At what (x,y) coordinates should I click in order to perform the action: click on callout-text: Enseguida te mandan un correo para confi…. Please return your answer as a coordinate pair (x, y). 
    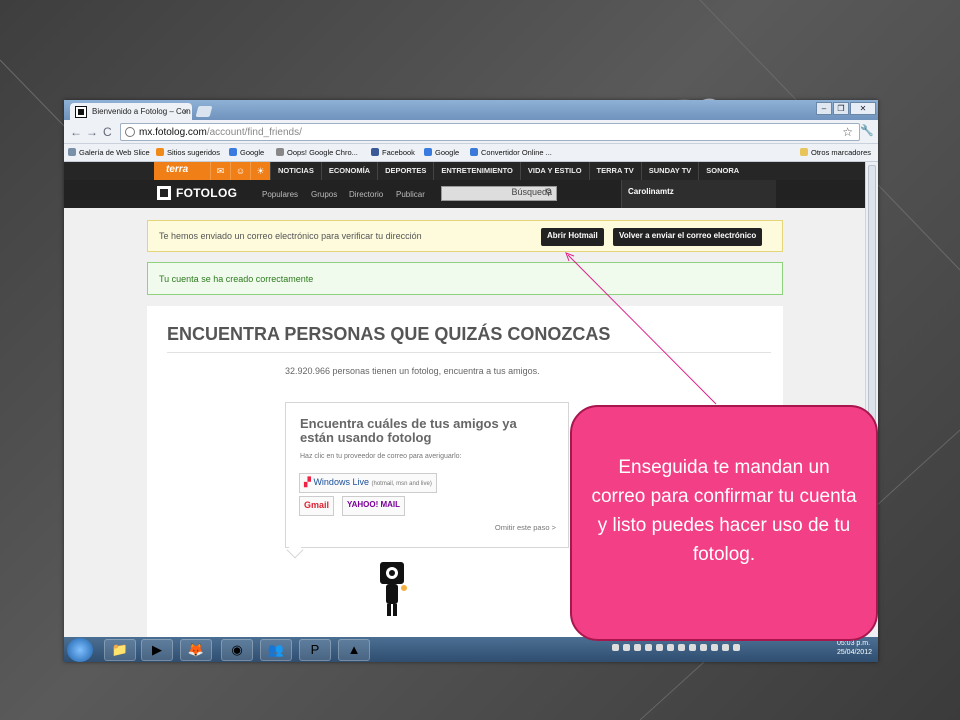
    Looking at the image, I should click on (724, 511).